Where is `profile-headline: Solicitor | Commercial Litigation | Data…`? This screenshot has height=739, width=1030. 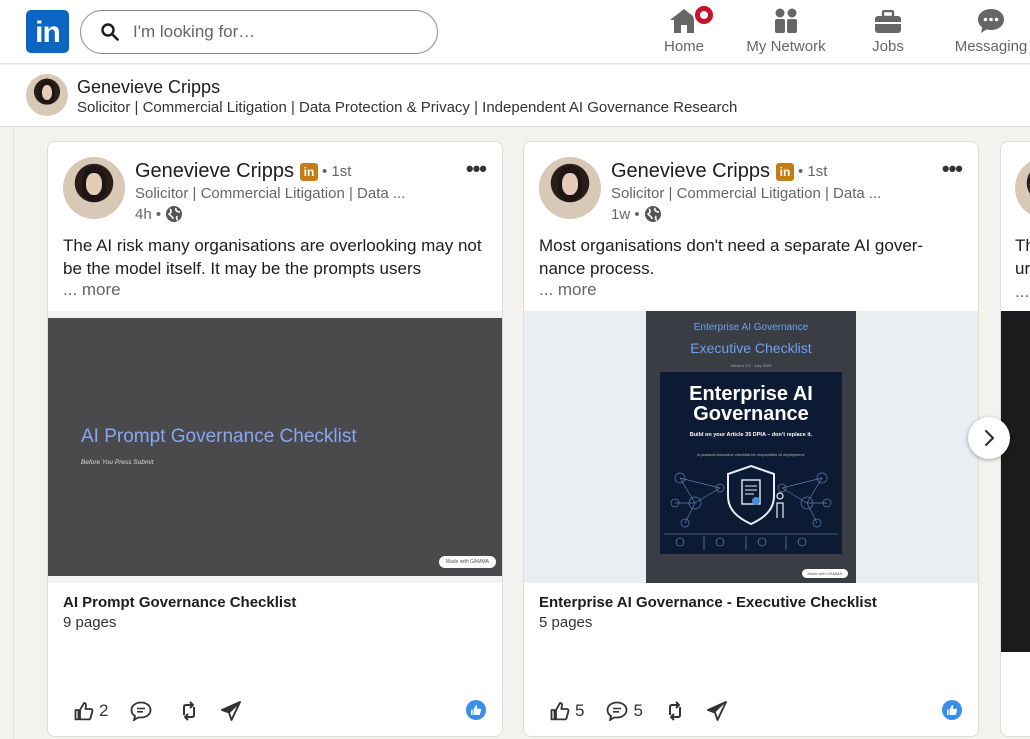 profile-headline: Solicitor | Commercial Litigation | Data… is located at coordinates (407, 107).